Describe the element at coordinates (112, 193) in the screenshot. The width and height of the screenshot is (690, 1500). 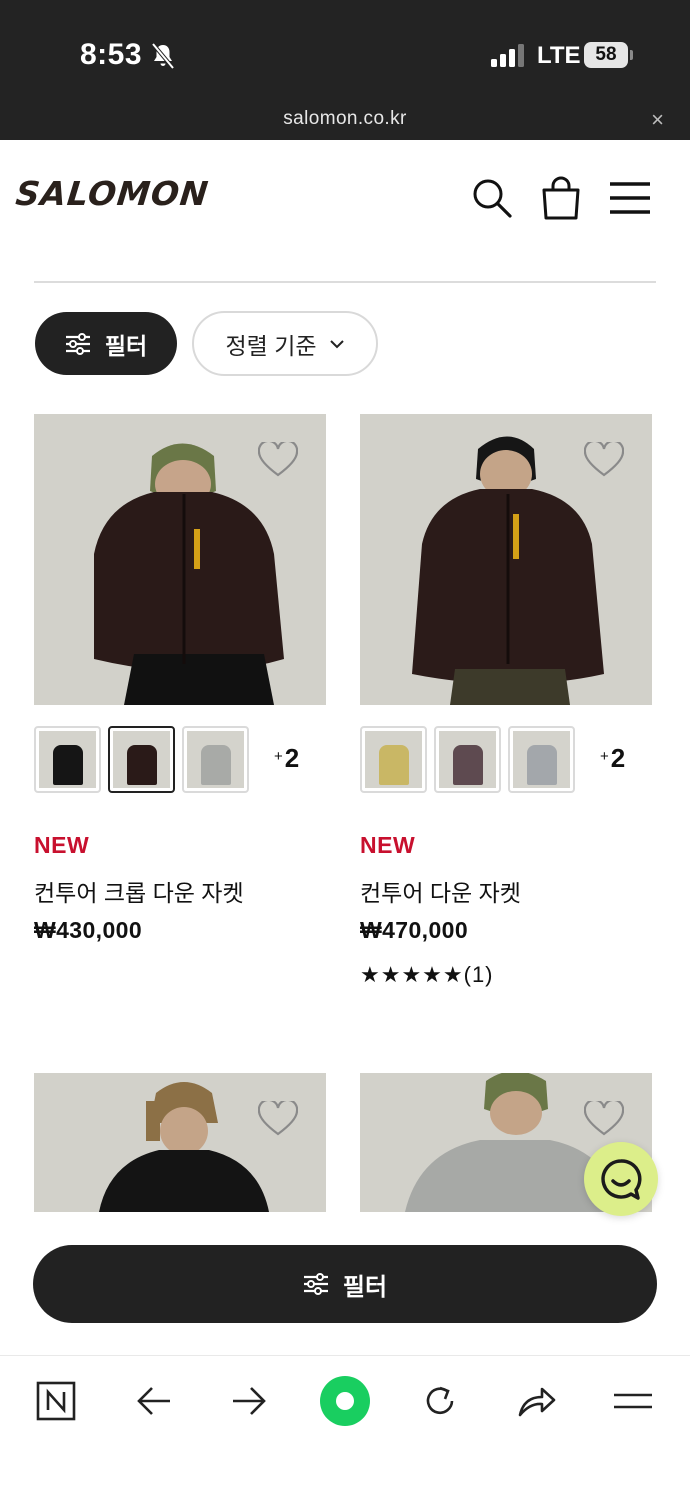
I see `brand-logo: SALOMON` at that location.